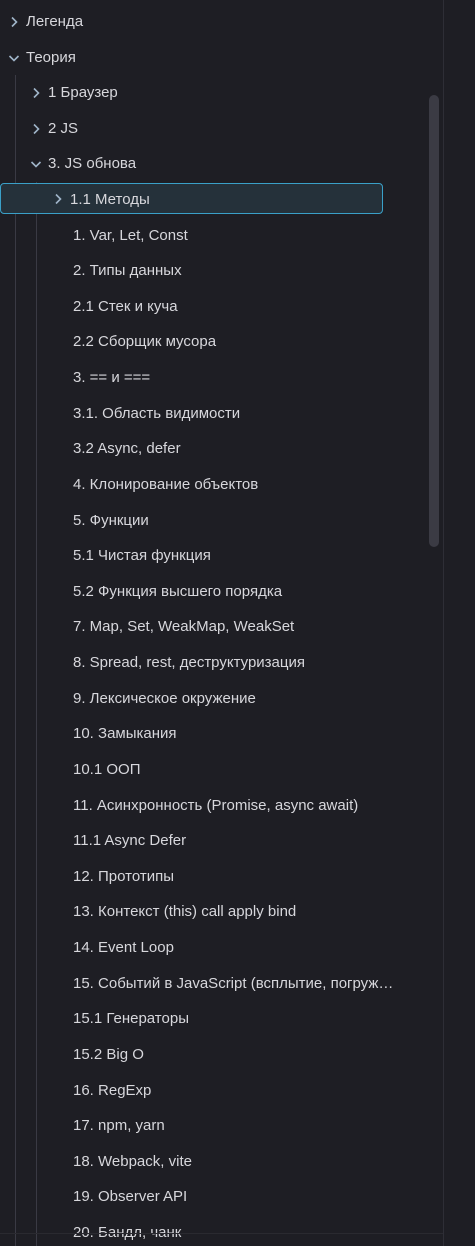  I want to click on tree-item-label: 1 Браузер, so click(83, 92).